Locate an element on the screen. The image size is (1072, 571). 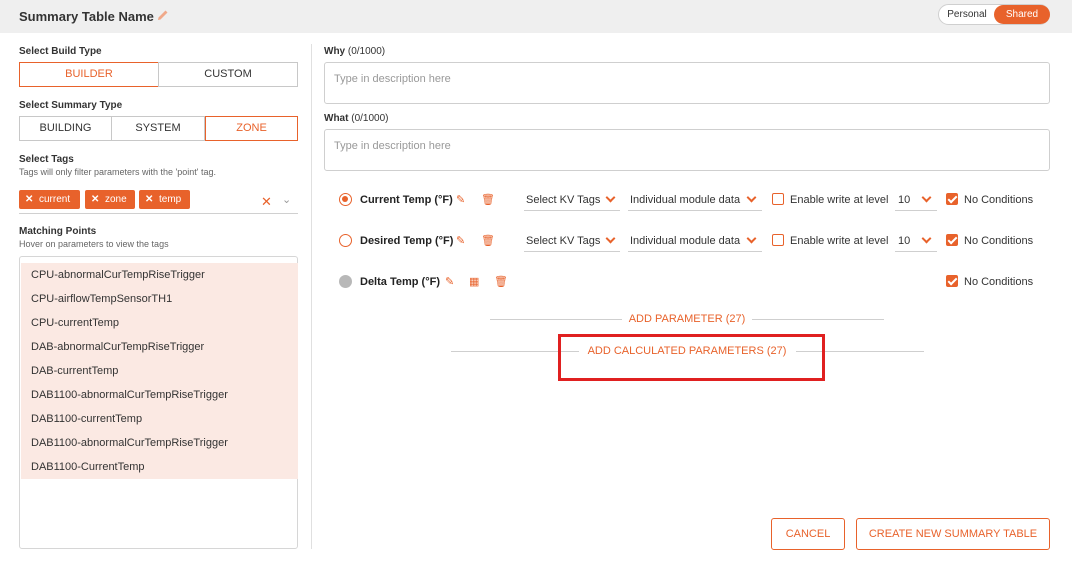
list-item: CPU-currentTemp is located at coordinates (159, 323).